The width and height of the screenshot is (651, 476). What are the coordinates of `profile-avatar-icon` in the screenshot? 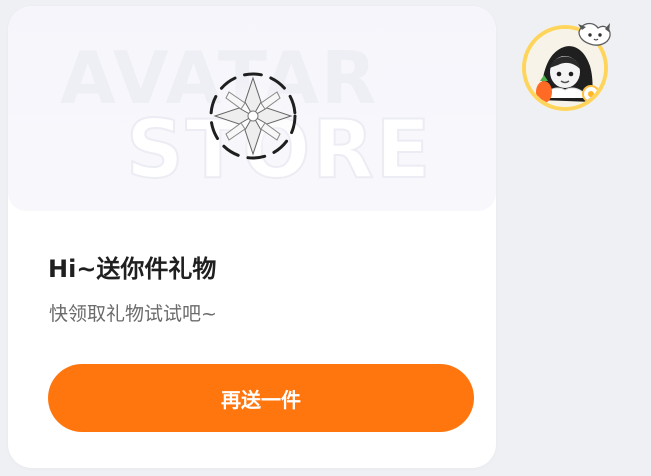 It's located at (567, 66).